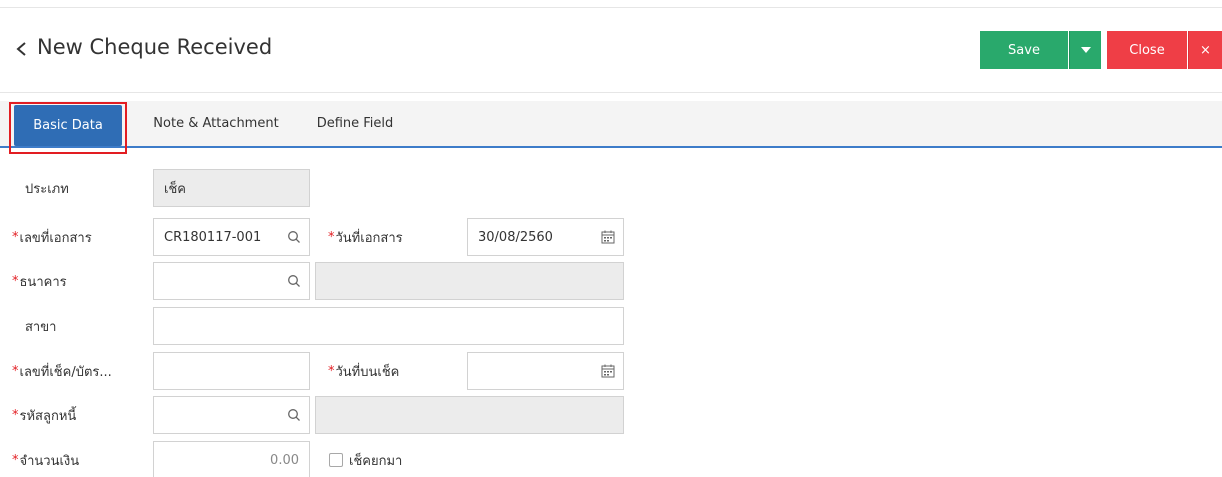 The height and width of the screenshot is (477, 1222). Describe the element at coordinates (611, 4) in the screenshot. I see `top-border` at that location.